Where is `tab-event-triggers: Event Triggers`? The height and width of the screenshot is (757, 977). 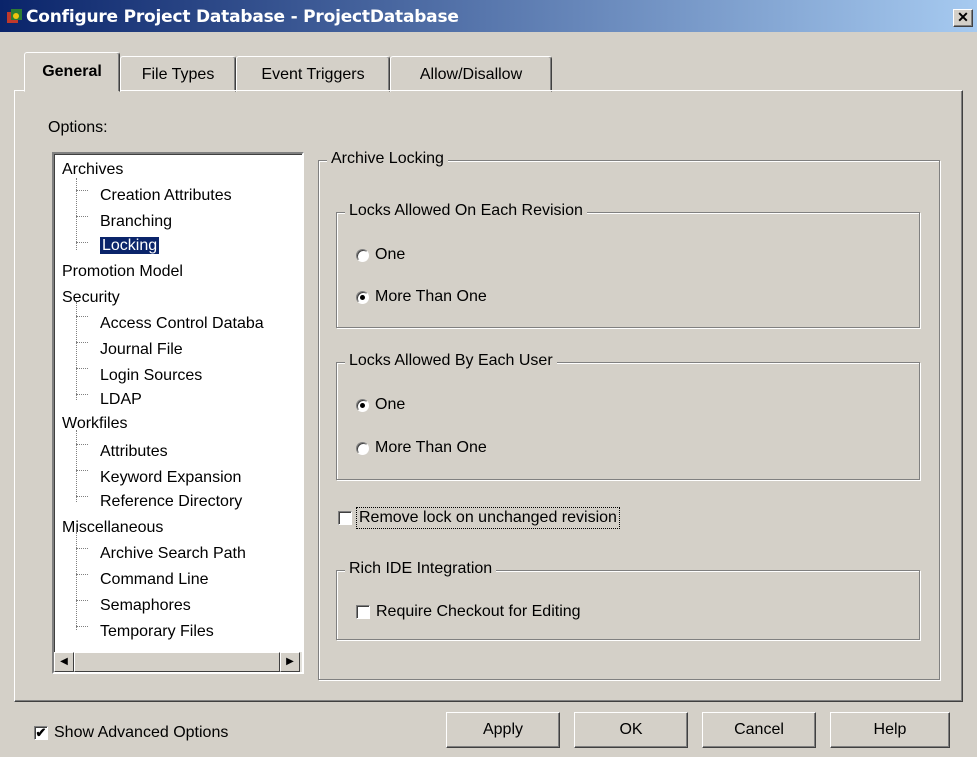 tab-event-triggers: Event Triggers is located at coordinates (313, 74).